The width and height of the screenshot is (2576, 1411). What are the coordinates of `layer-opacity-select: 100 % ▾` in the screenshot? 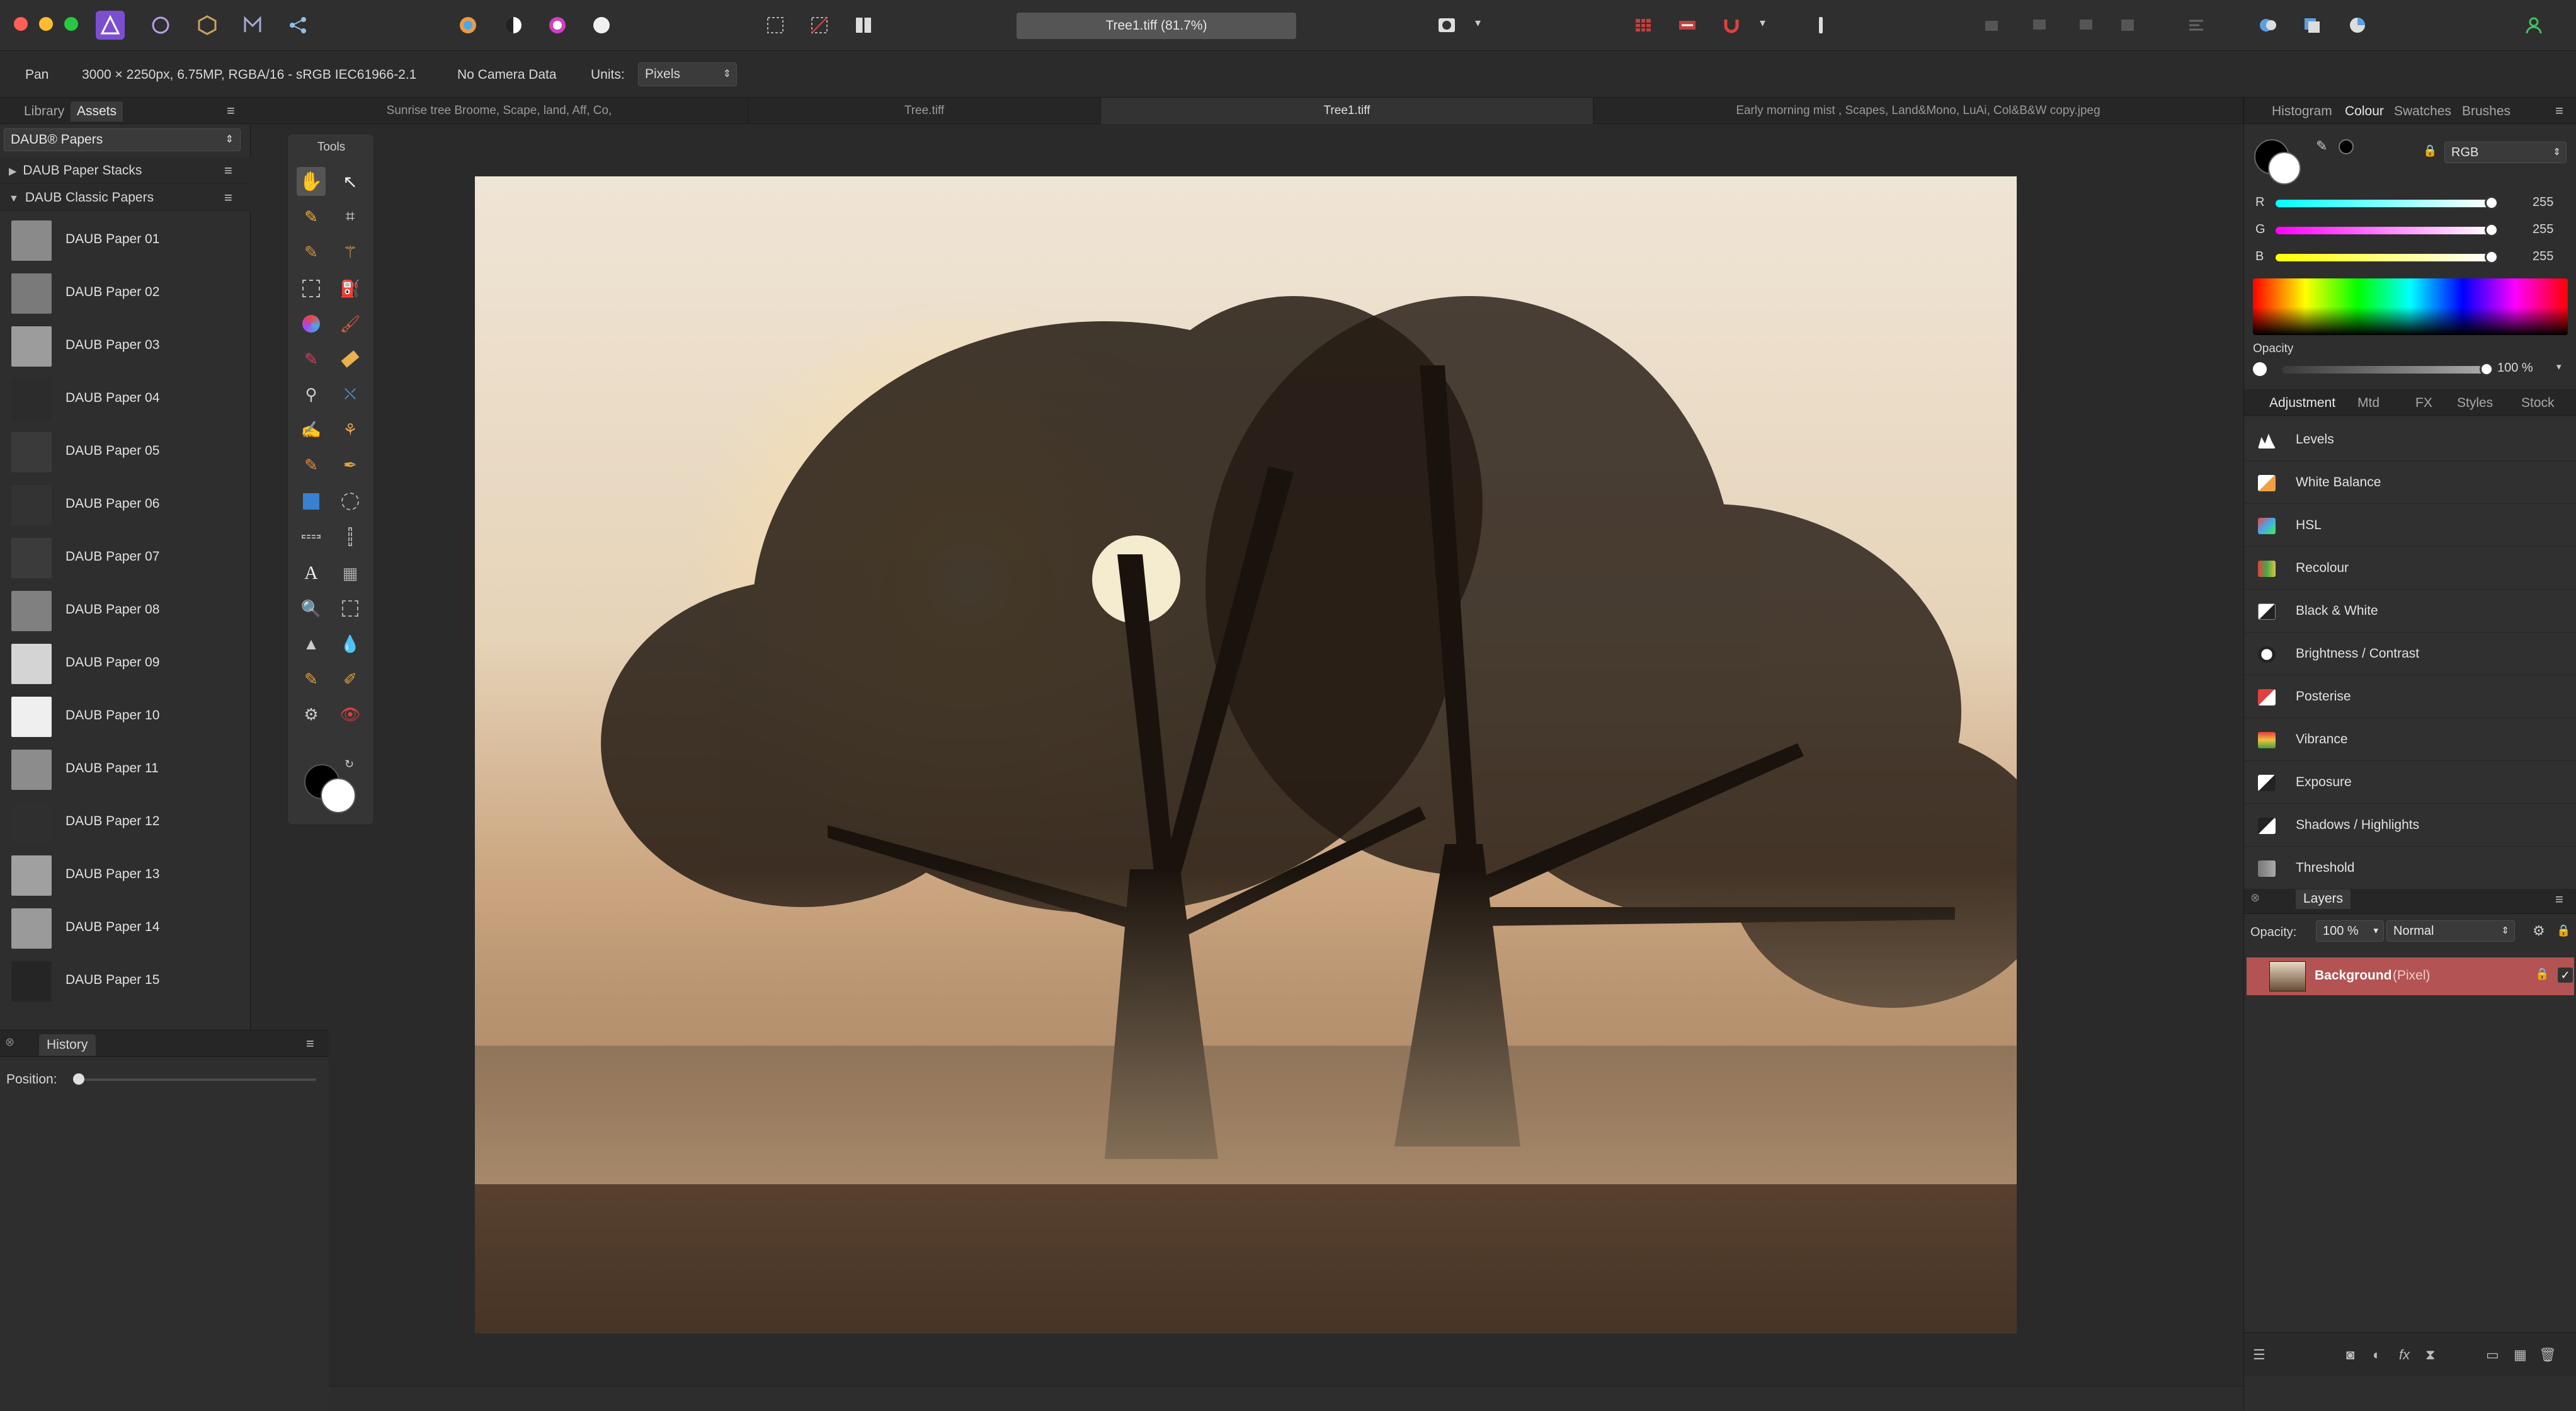 It's located at (2350, 931).